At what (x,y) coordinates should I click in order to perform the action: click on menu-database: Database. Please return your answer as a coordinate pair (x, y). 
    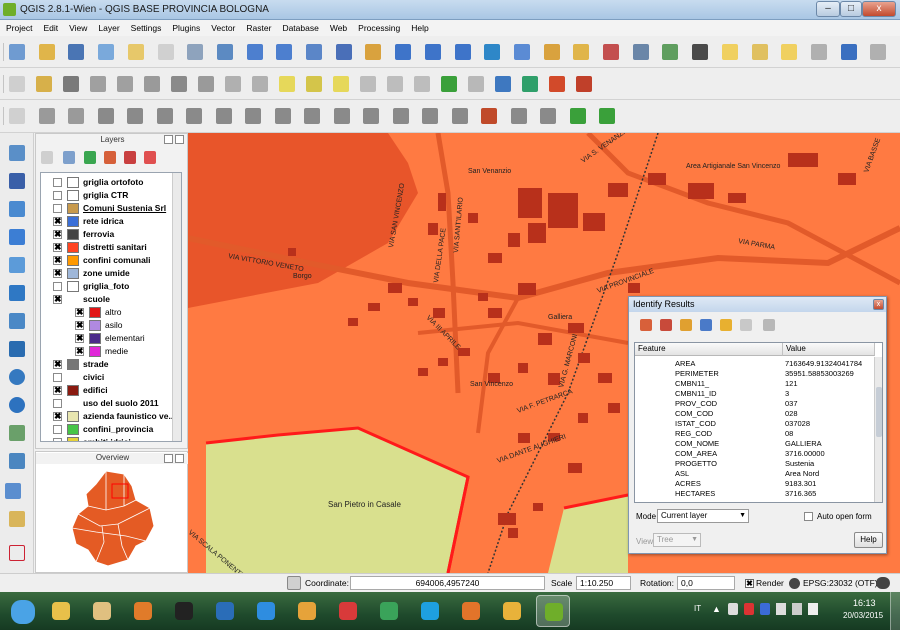
    Looking at the image, I should click on (299, 26).